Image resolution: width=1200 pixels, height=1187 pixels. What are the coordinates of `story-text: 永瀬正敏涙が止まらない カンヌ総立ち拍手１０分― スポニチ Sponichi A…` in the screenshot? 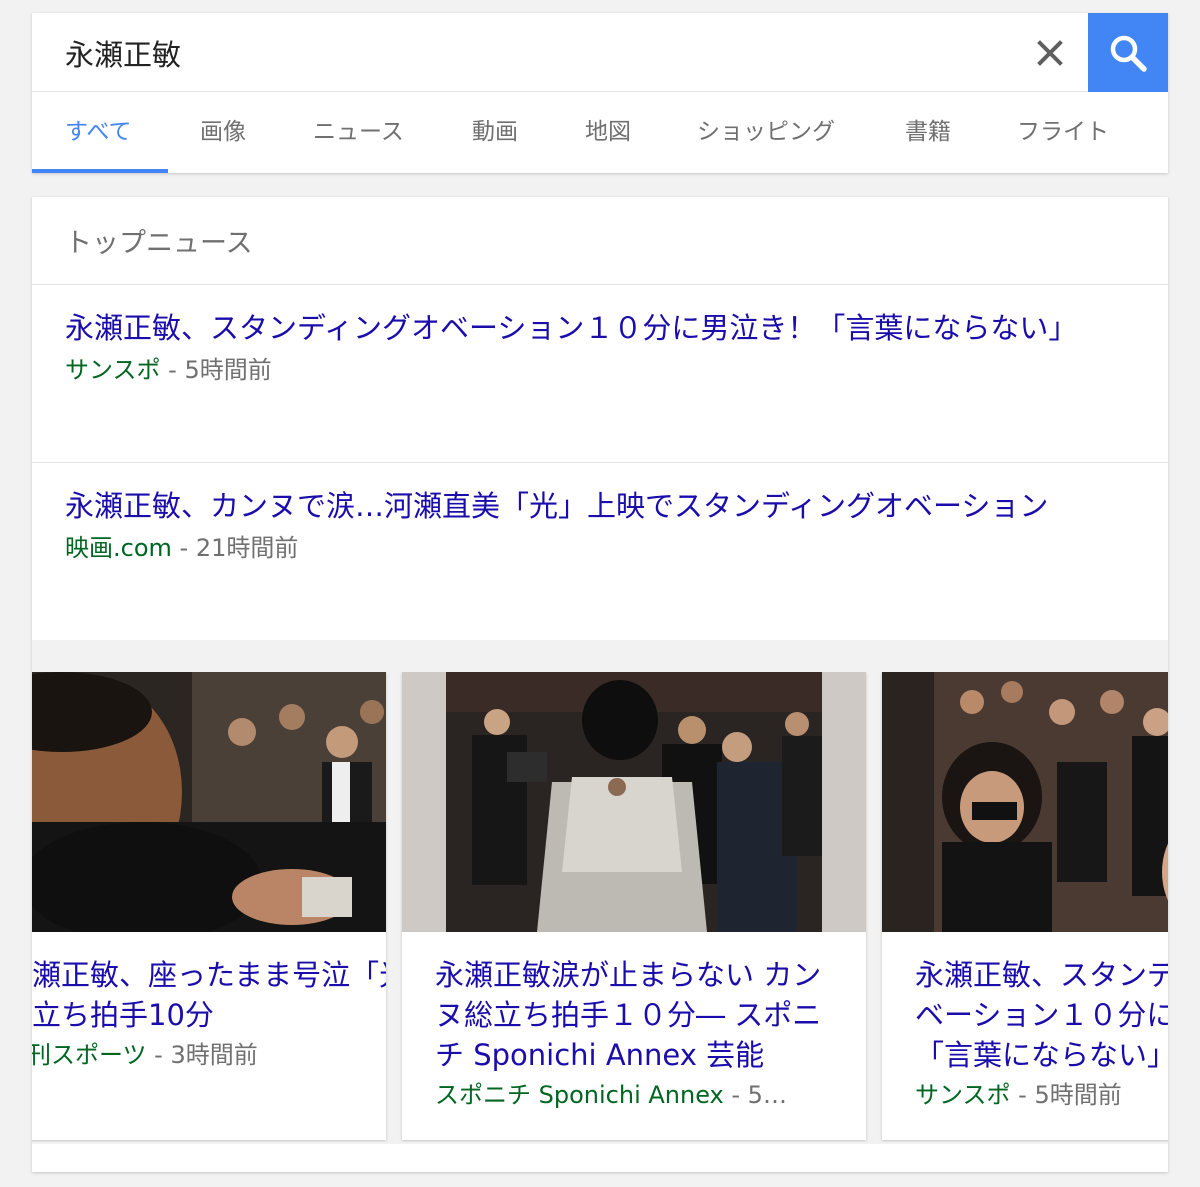 It's located at (635, 1035).